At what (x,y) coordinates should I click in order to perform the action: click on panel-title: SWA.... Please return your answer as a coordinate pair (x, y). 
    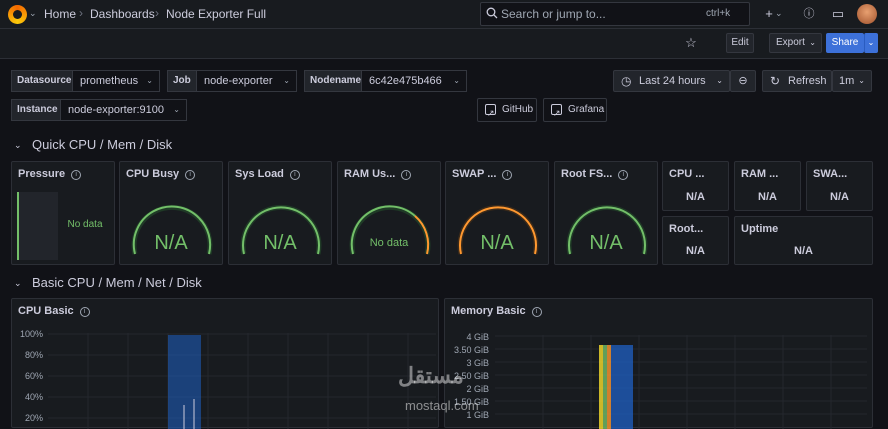
    Looking at the image, I should click on (830, 174).